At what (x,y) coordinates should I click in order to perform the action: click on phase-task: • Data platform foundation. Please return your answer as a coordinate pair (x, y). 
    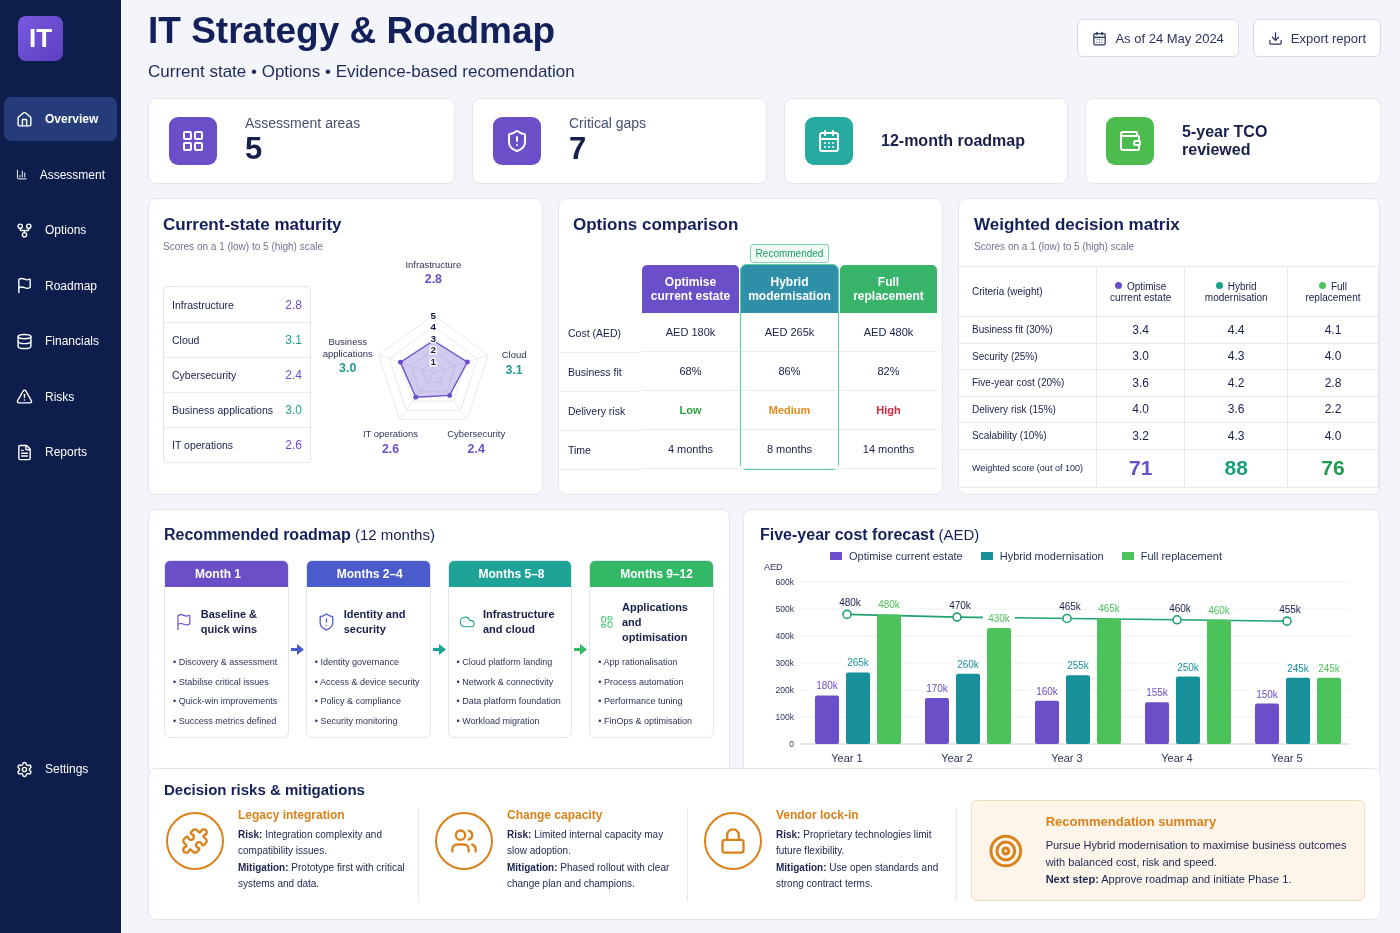
    Looking at the image, I should click on (509, 701).